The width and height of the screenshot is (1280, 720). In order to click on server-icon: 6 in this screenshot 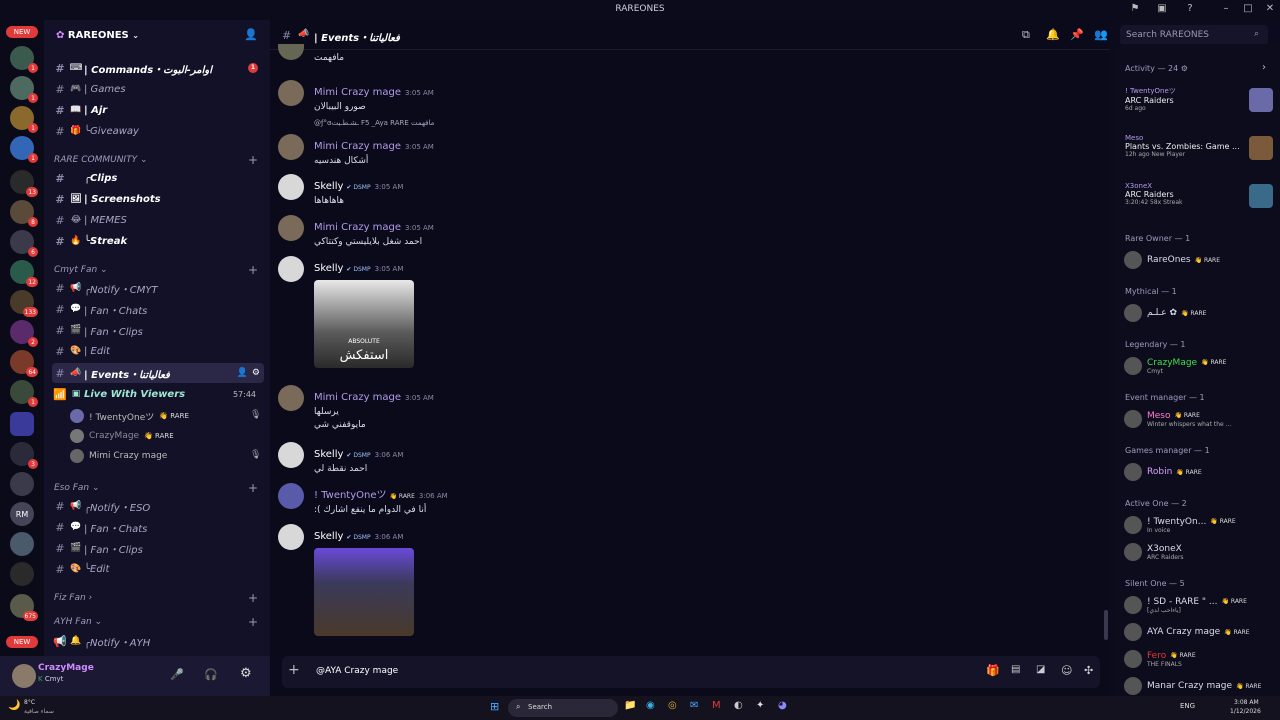, I will do `click(24, 243)`.